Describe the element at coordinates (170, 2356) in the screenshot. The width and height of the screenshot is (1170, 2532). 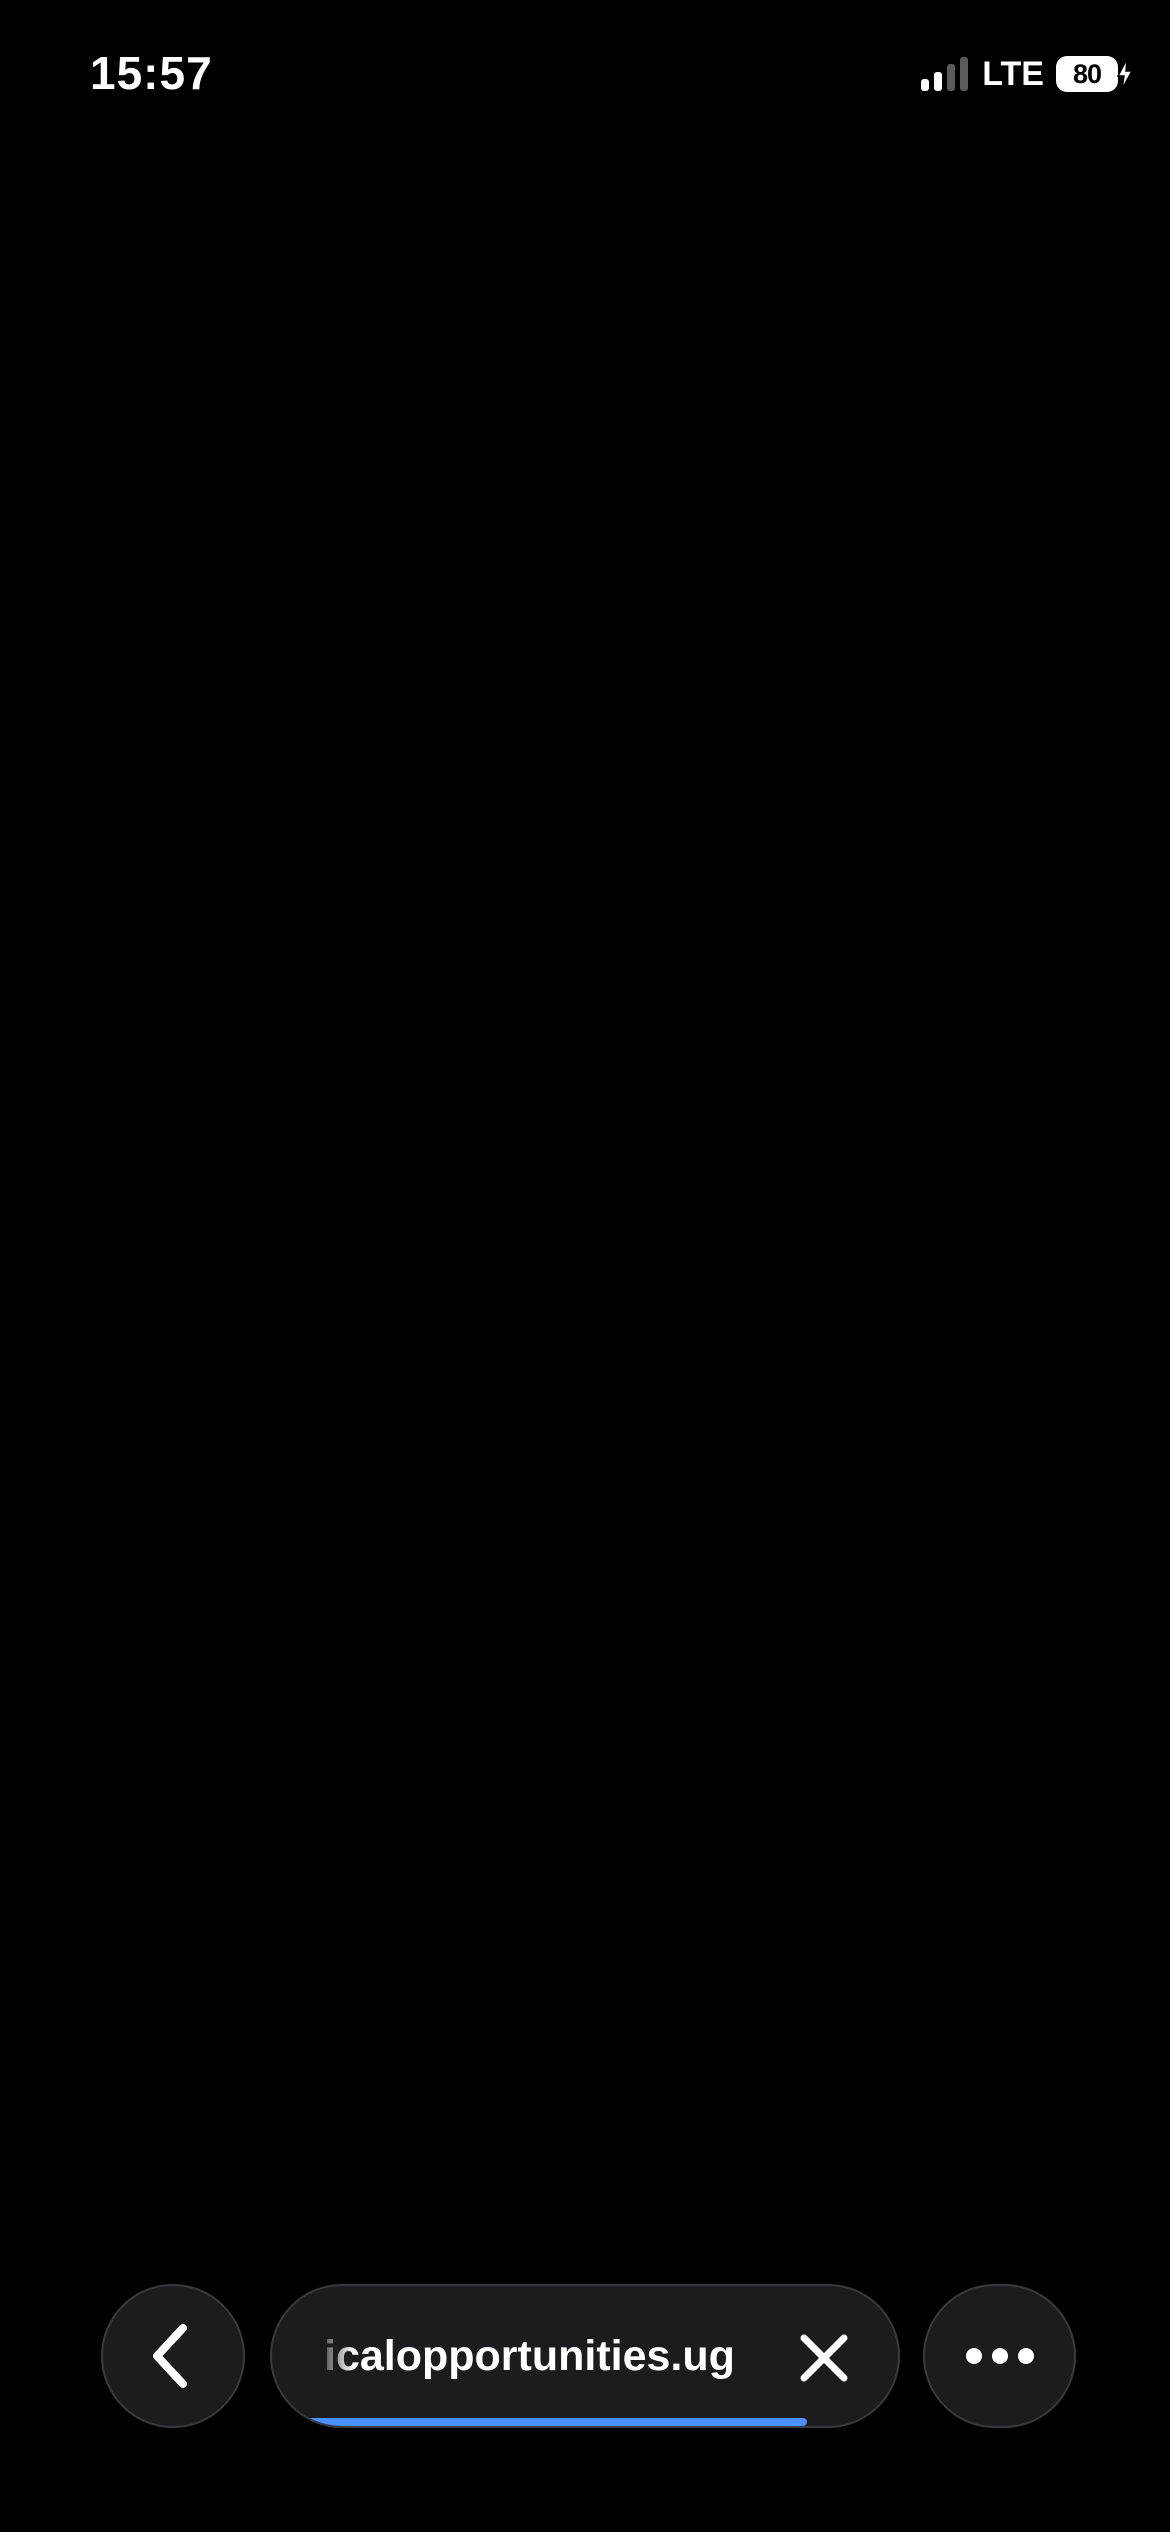
I see `chevron-left-icon` at that location.